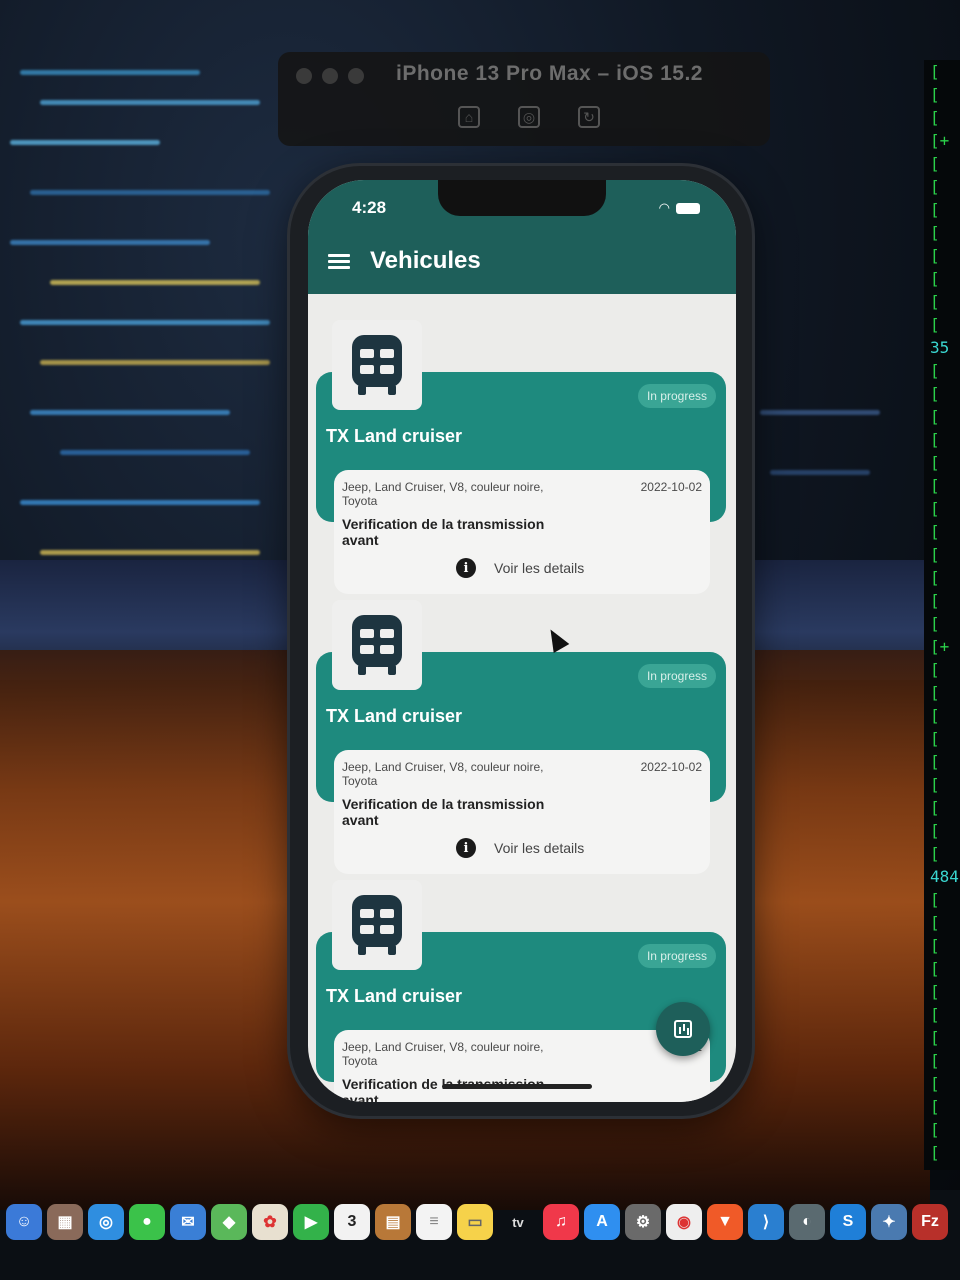  I want to click on facetime-icon: ▶, so click(311, 1222).